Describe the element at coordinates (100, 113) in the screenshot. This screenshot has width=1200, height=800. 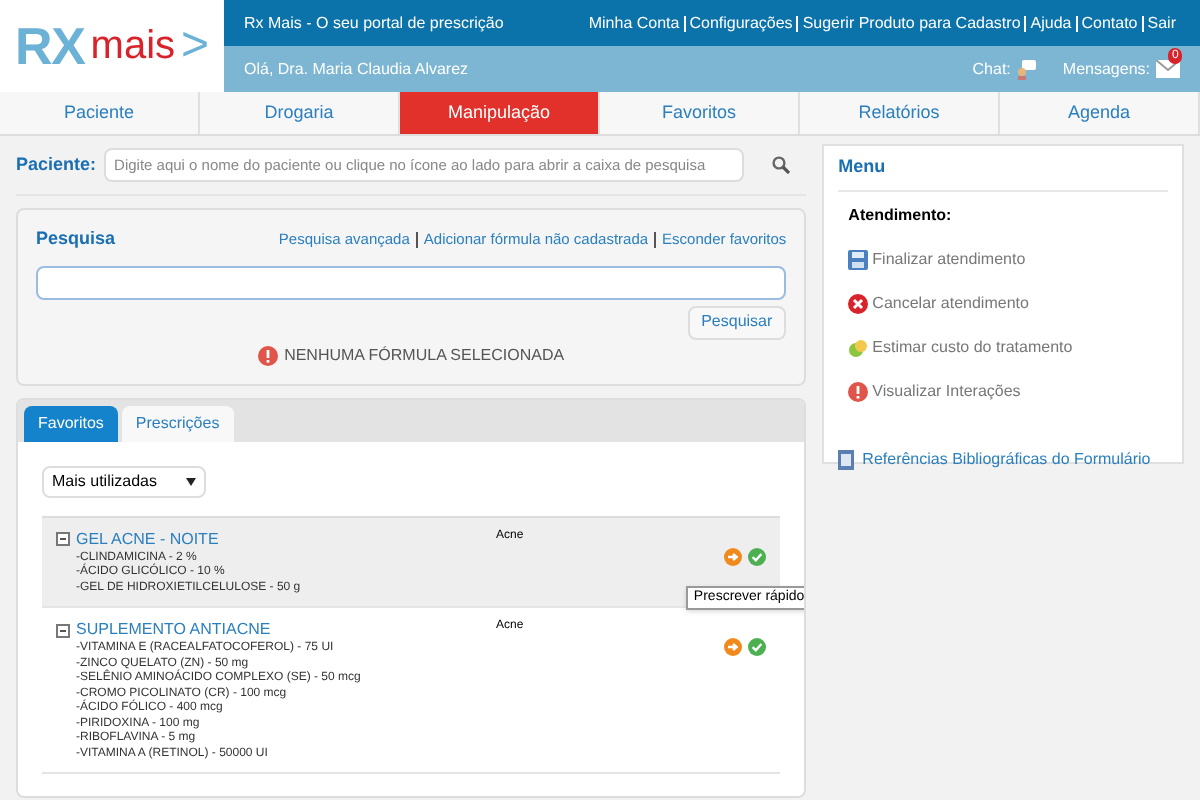
I see `nav-tab: Paciente` at that location.